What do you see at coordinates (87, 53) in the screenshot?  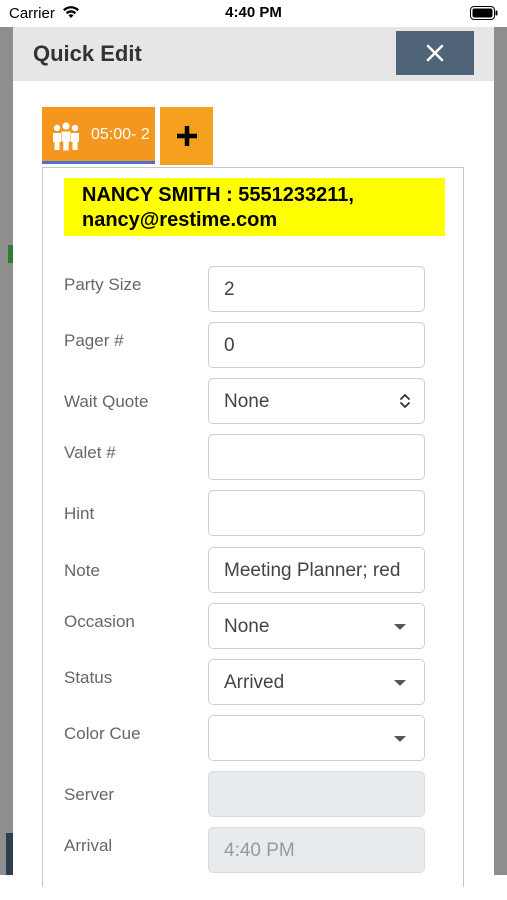 I see `modal-title: Quick Edit` at bounding box center [87, 53].